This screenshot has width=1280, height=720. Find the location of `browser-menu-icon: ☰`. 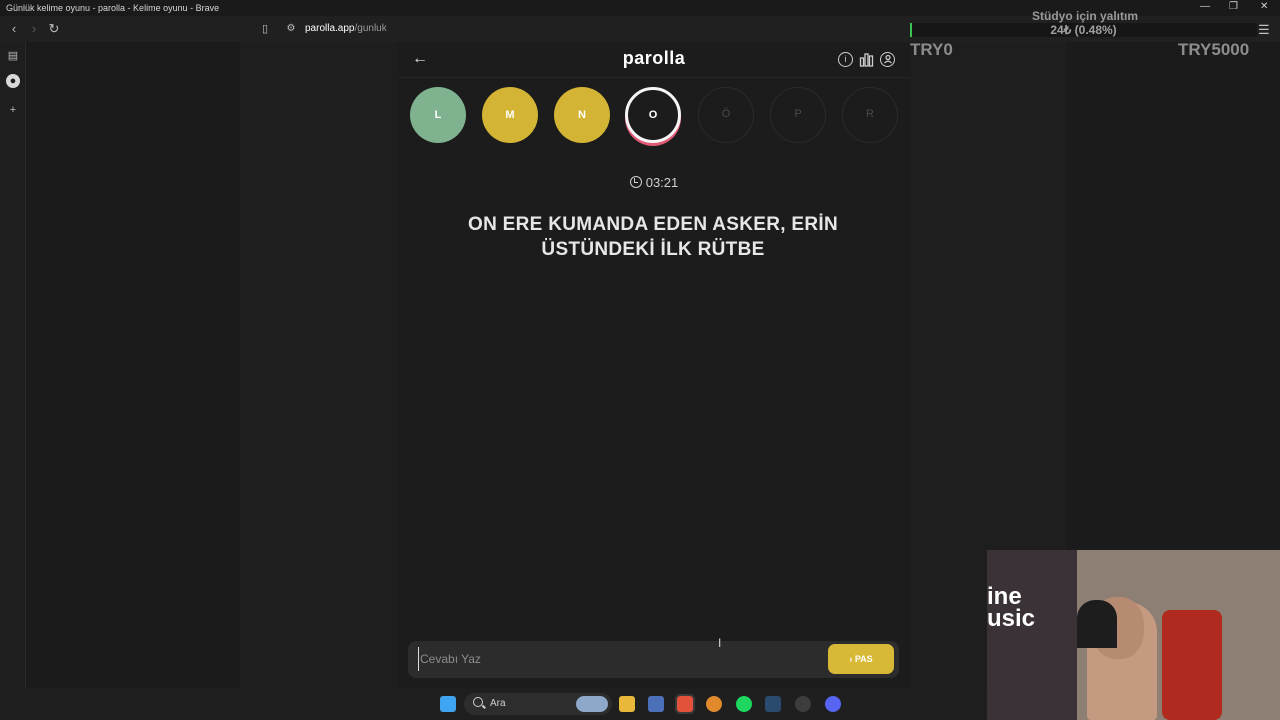

browser-menu-icon: ☰ is located at coordinates (1264, 30).